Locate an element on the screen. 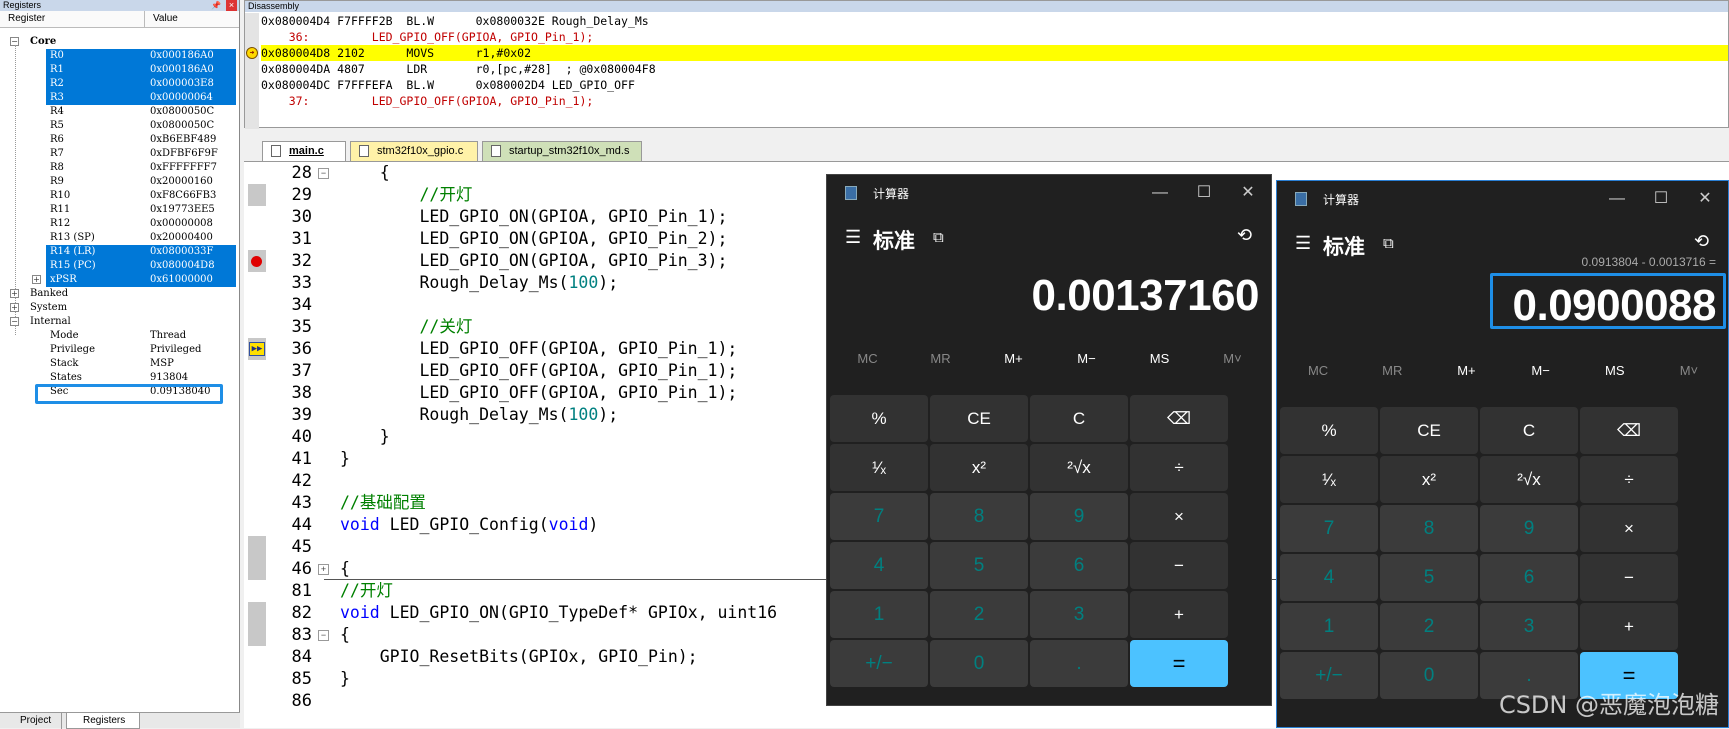 The image size is (1729, 729). code-line: GPIO_ResetBits(GPIOx, GPIO_Pin); is located at coordinates (519, 657).